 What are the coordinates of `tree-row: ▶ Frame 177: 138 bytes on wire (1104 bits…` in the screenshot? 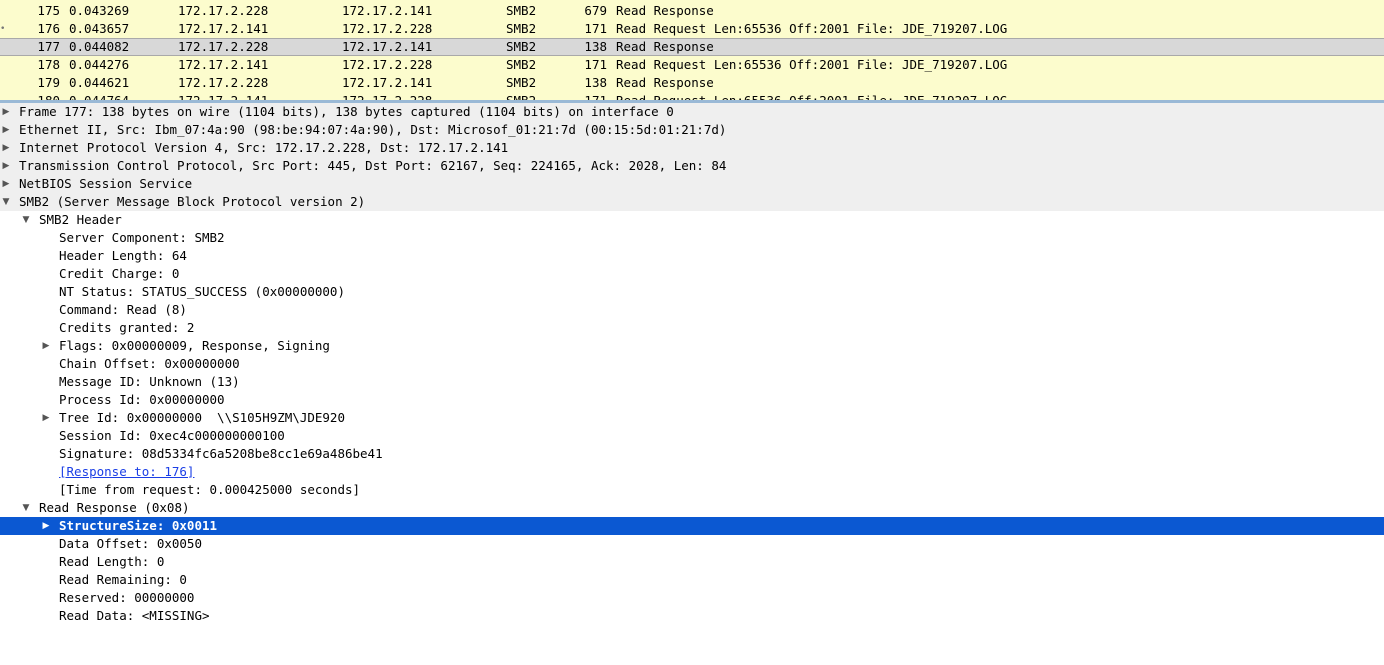 It's located at (692, 112).